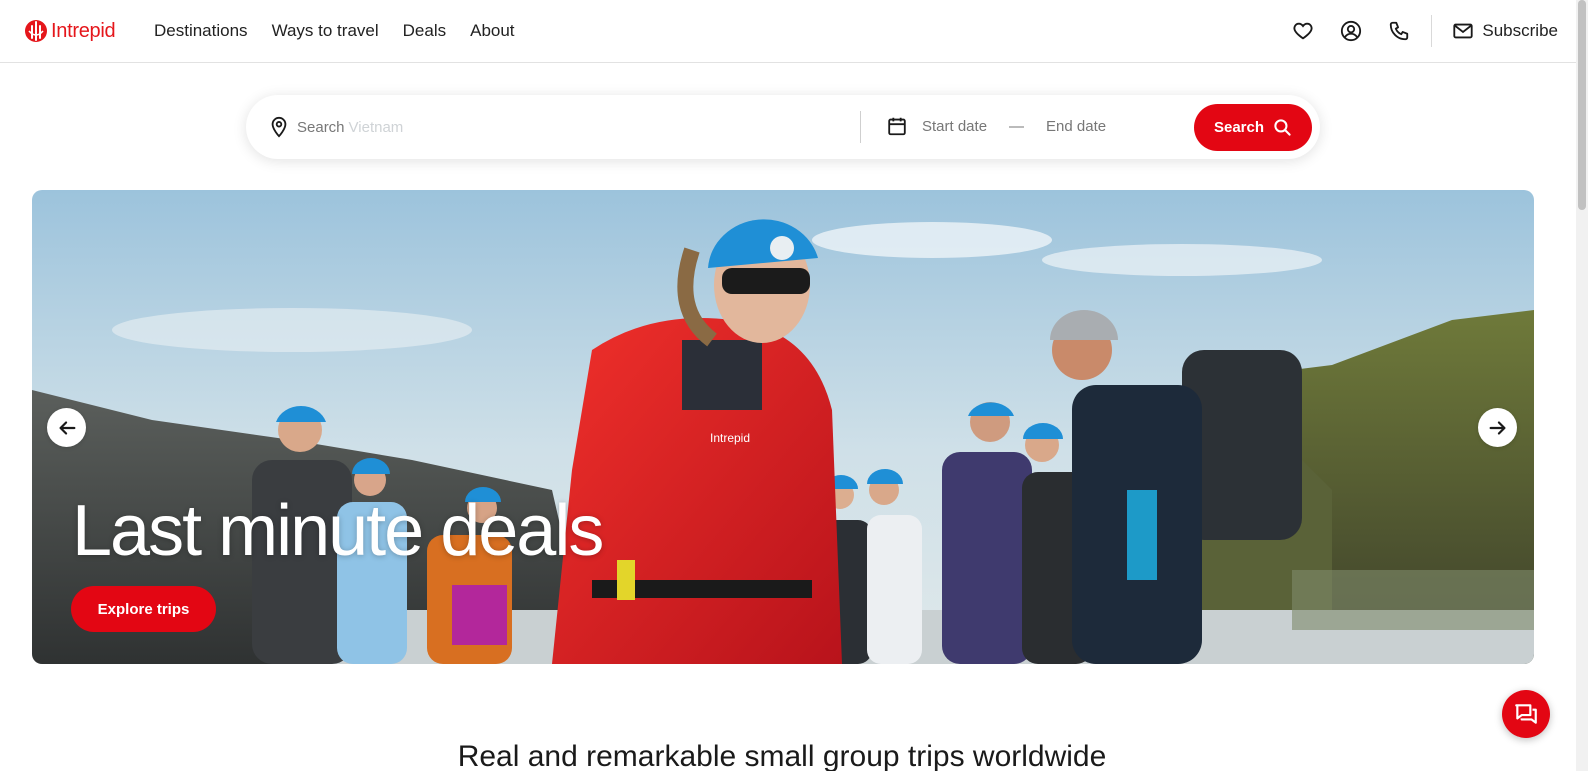  I want to click on explore-trips-button: Explore trips, so click(143, 609).